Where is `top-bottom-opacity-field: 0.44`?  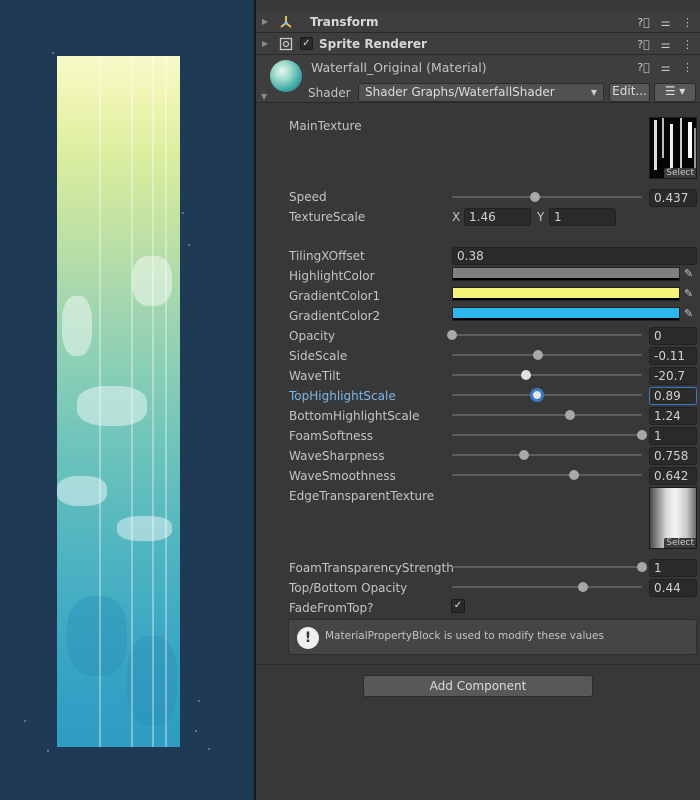
top-bottom-opacity-field: 0.44 is located at coordinates (673, 588).